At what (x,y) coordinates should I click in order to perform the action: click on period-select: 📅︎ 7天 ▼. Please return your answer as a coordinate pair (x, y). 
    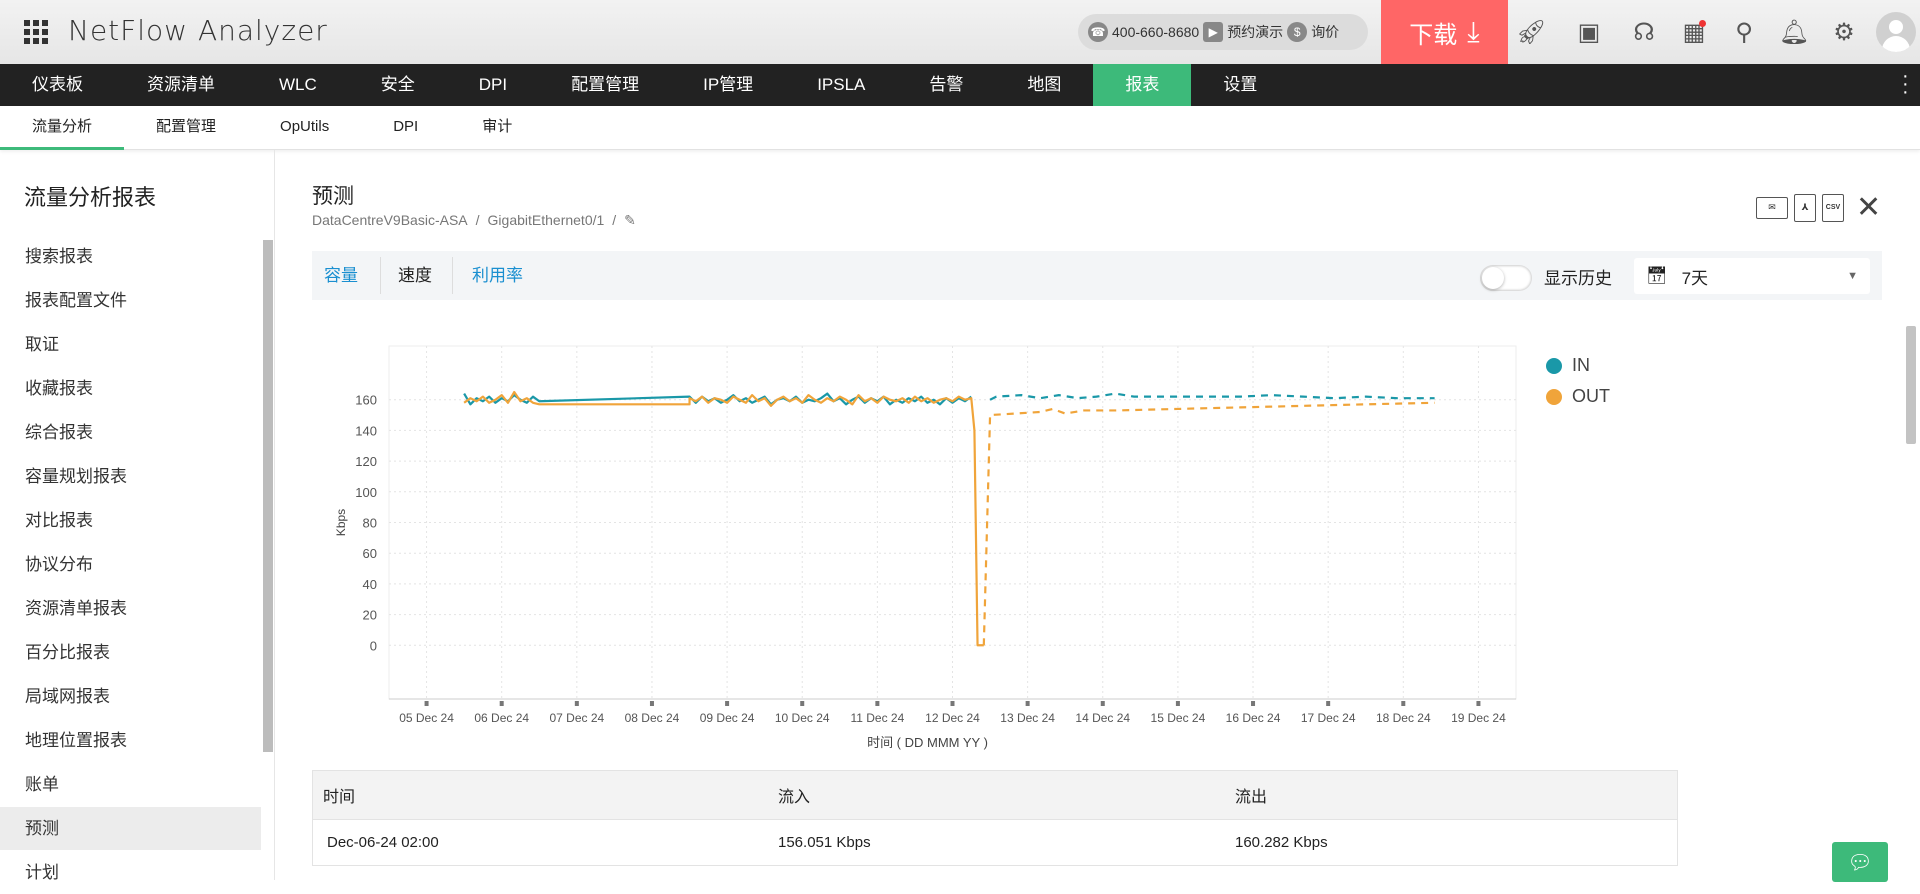
    Looking at the image, I should click on (1752, 276).